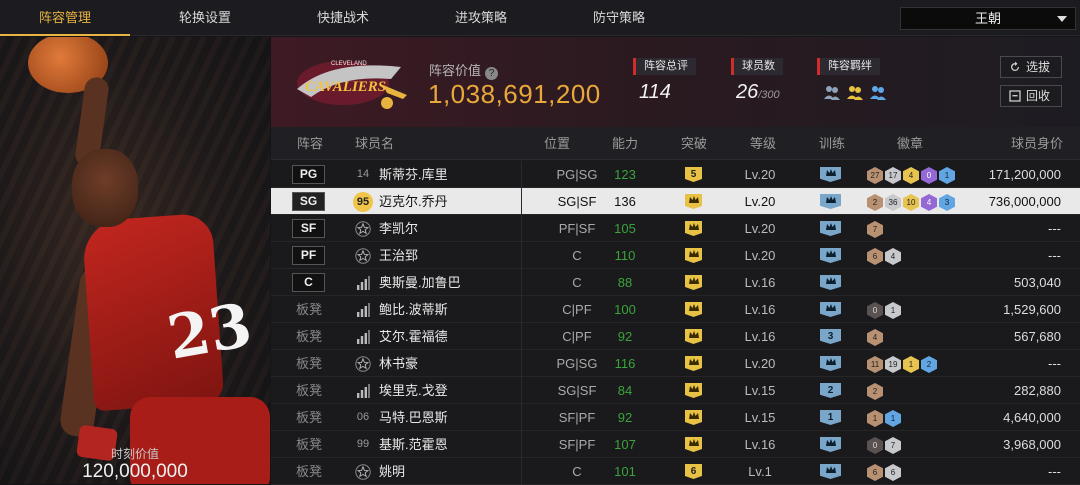 The image size is (1080, 485). What do you see at coordinates (65, 18) in the screenshot?
I see `tab-lineup: 阵容管理` at bounding box center [65, 18].